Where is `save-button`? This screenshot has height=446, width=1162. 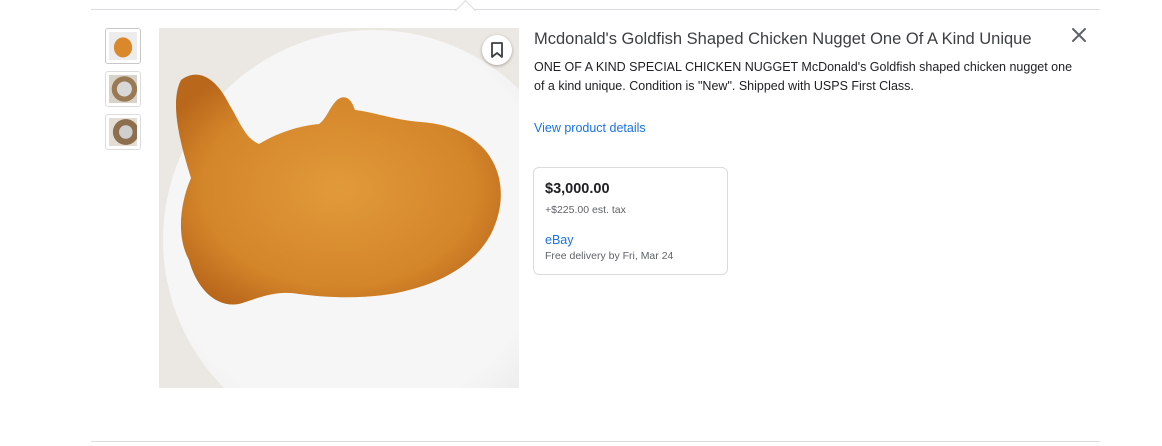
save-button is located at coordinates (497, 50).